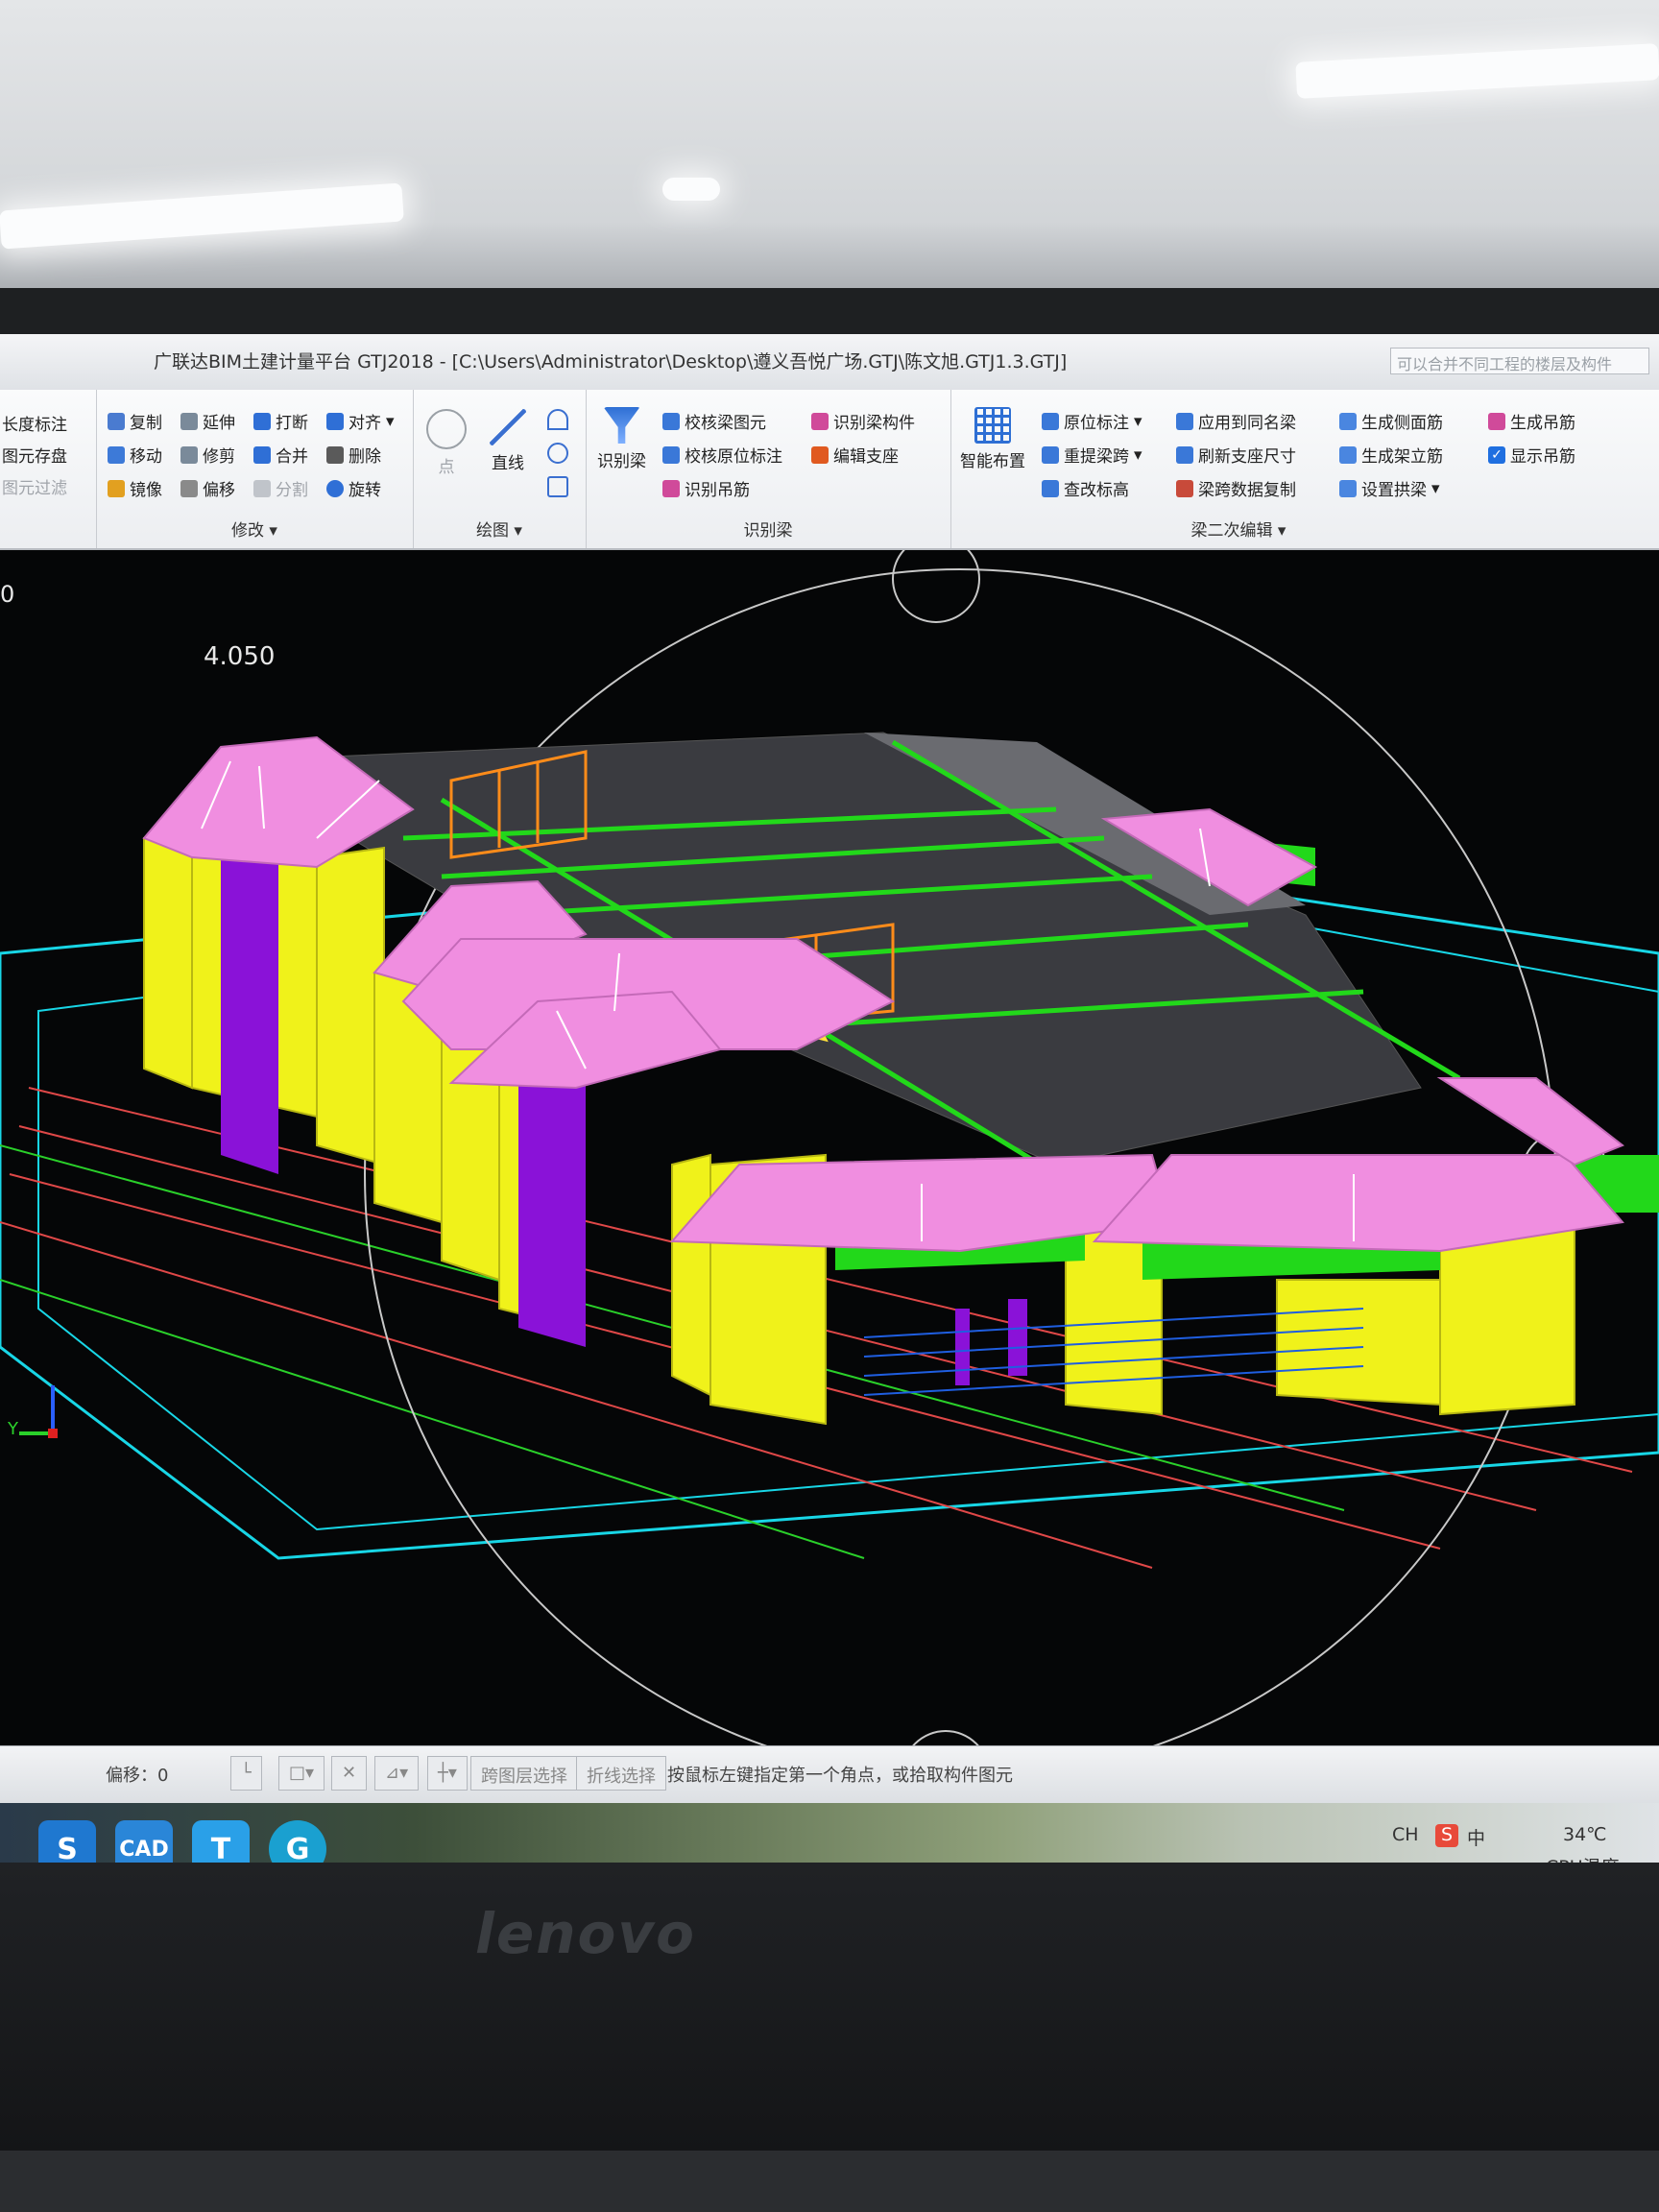 The image size is (1659, 2212). I want to click on cpu-temp: 34℃, so click(1585, 1834).